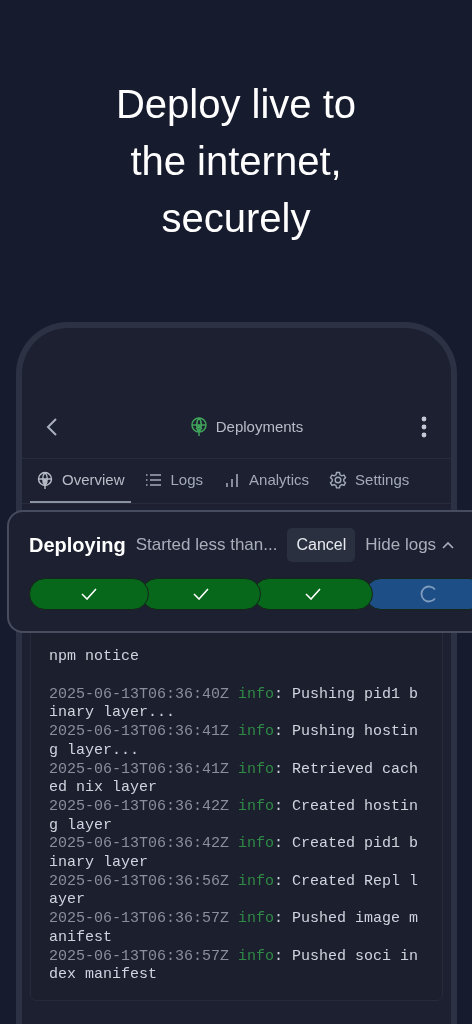  Describe the element at coordinates (234, 929) in the screenshot. I see `log-line: 2025-06-13T06:36:57Z info: Pushed image manifest` at that location.